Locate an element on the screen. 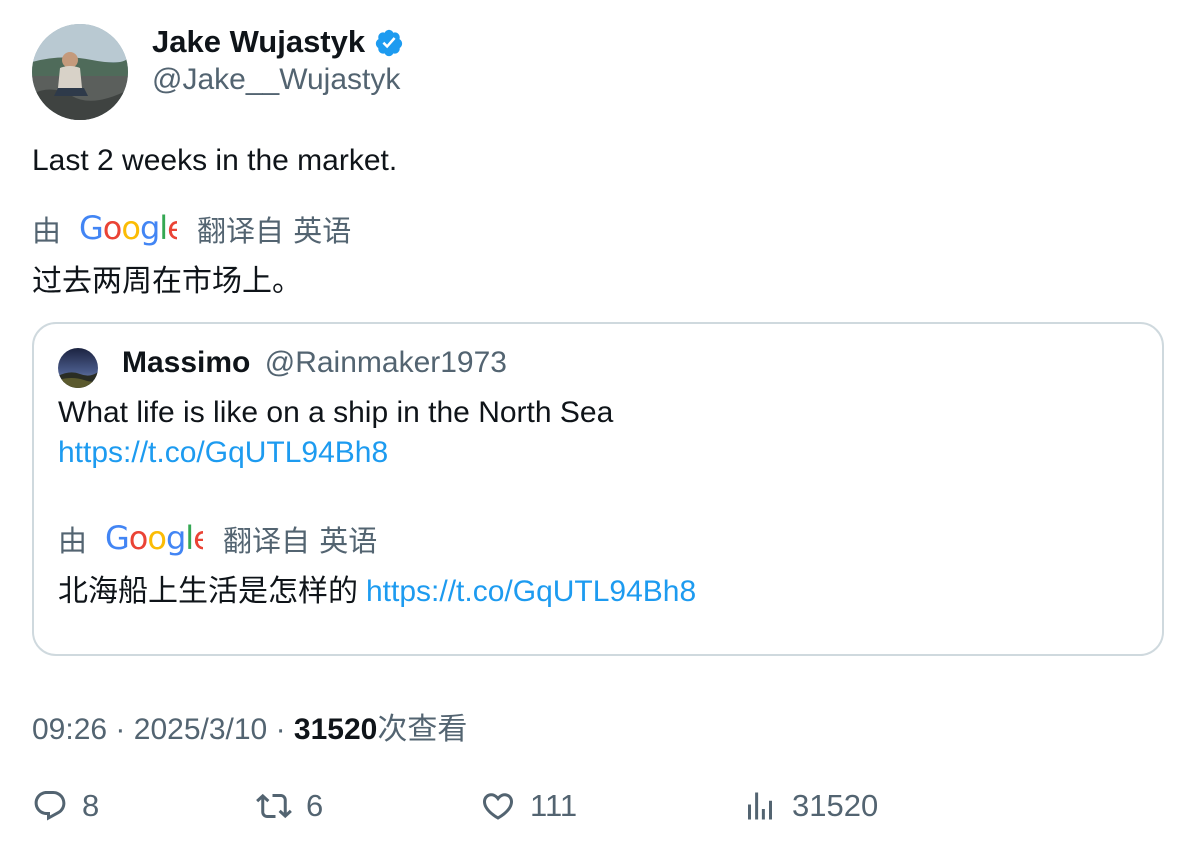 This screenshot has width=1196, height=856. reply-button: 8 is located at coordinates (65, 806).